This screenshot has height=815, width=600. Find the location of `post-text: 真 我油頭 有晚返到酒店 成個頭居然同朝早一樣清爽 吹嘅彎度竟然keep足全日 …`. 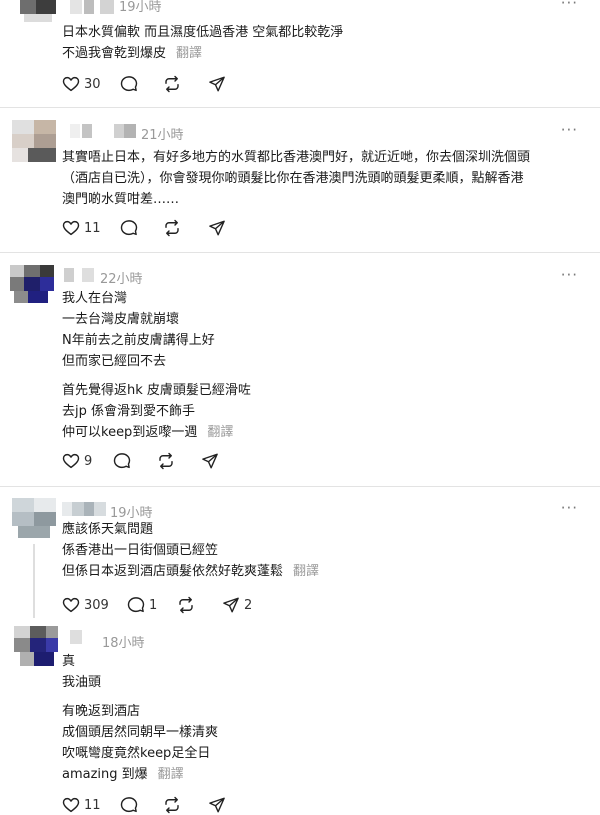

post-text: 真 我油頭 有晚返到酒店 成個頭居然同朝早一樣清爽 吹嘅彎度竟然keep足全日 … is located at coordinates (140, 718).